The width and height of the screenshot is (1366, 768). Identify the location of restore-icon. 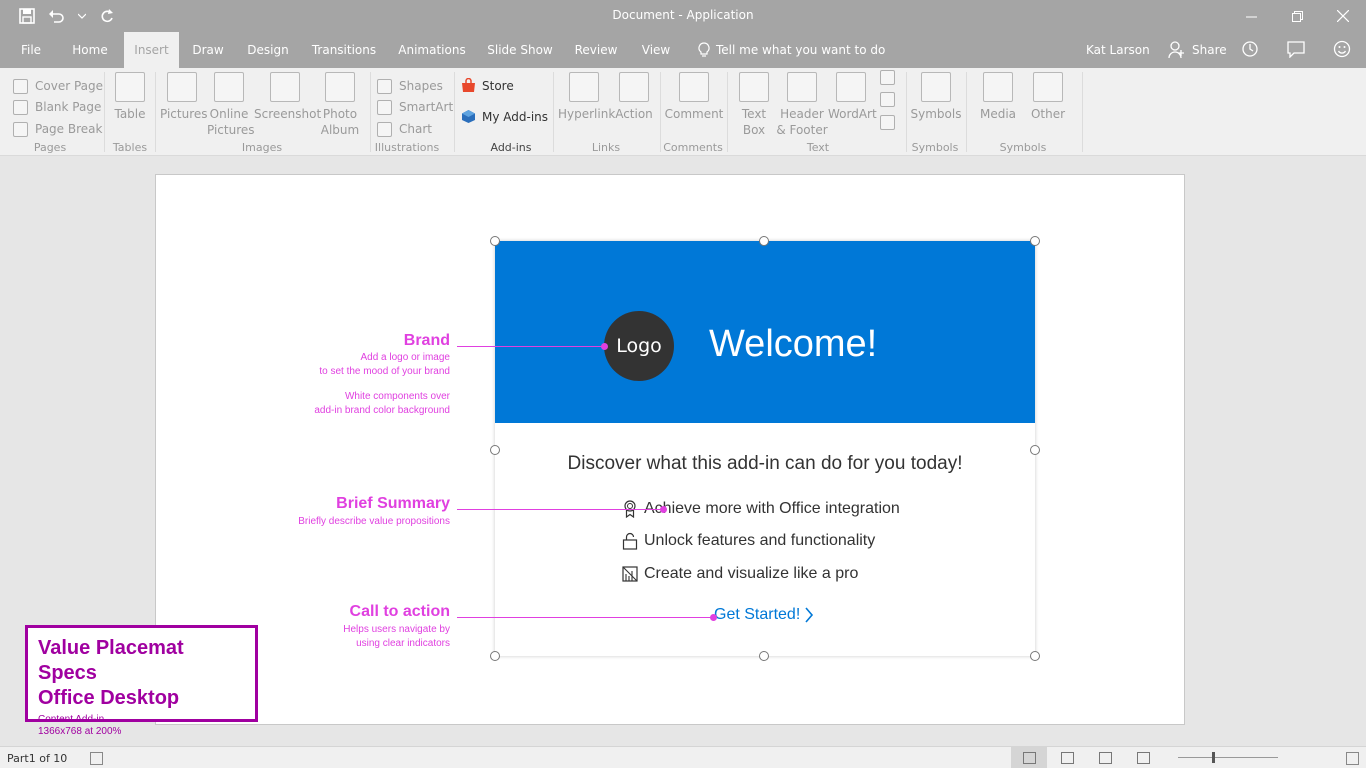
(1297, 16).